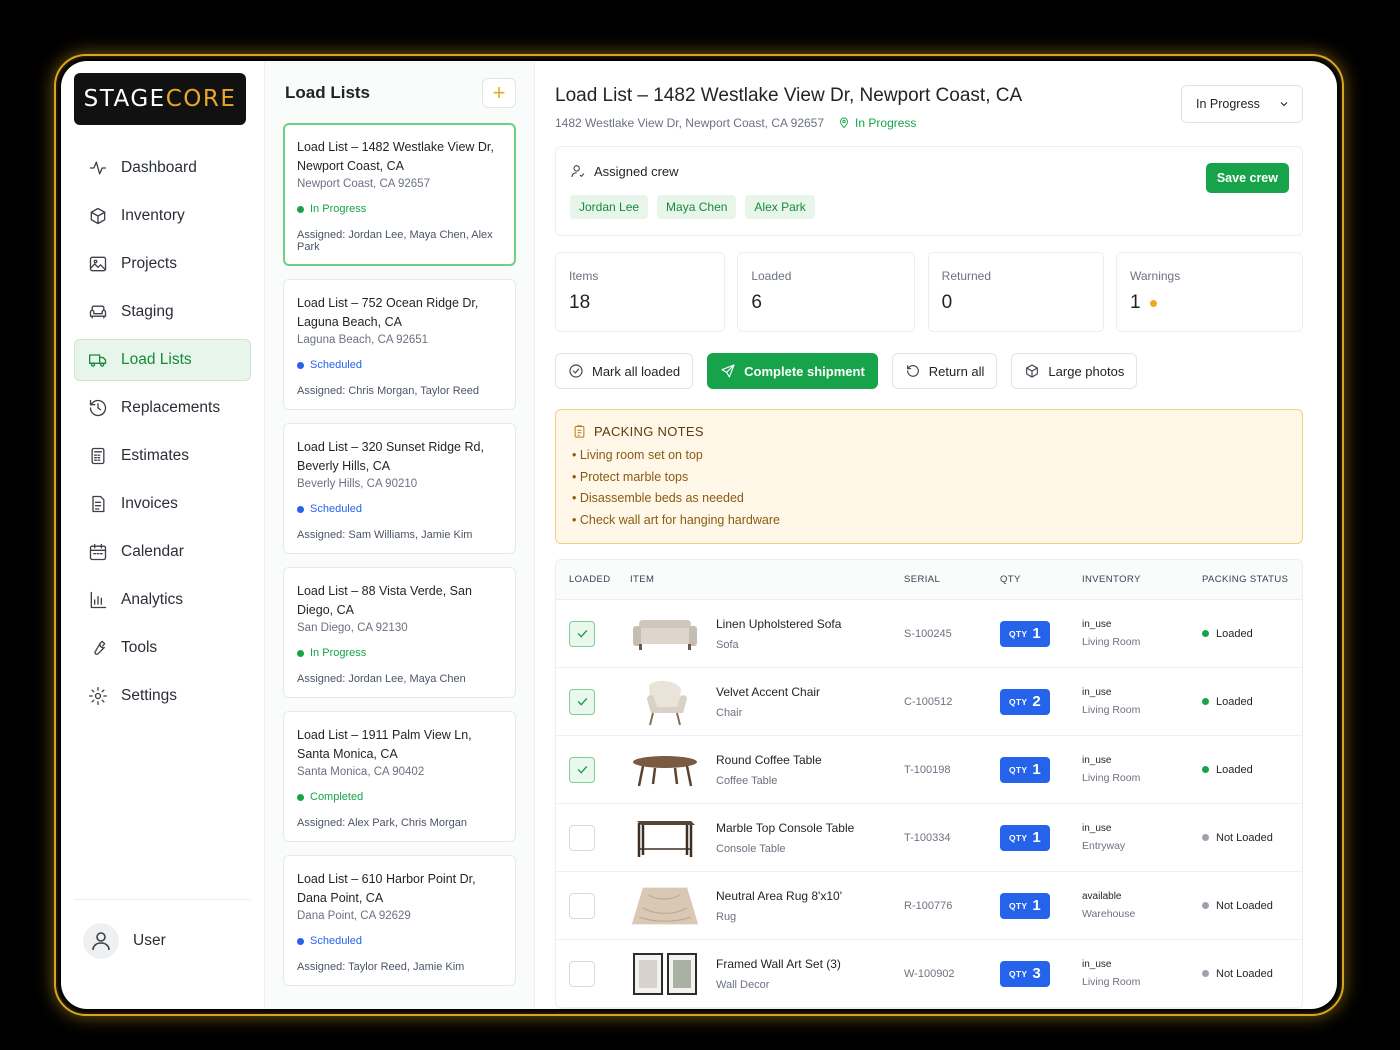  What do you see at coordinates (593, 579) in the screenshot?
I see `col-loaded: LOADED` at bounding box center [593, 579].